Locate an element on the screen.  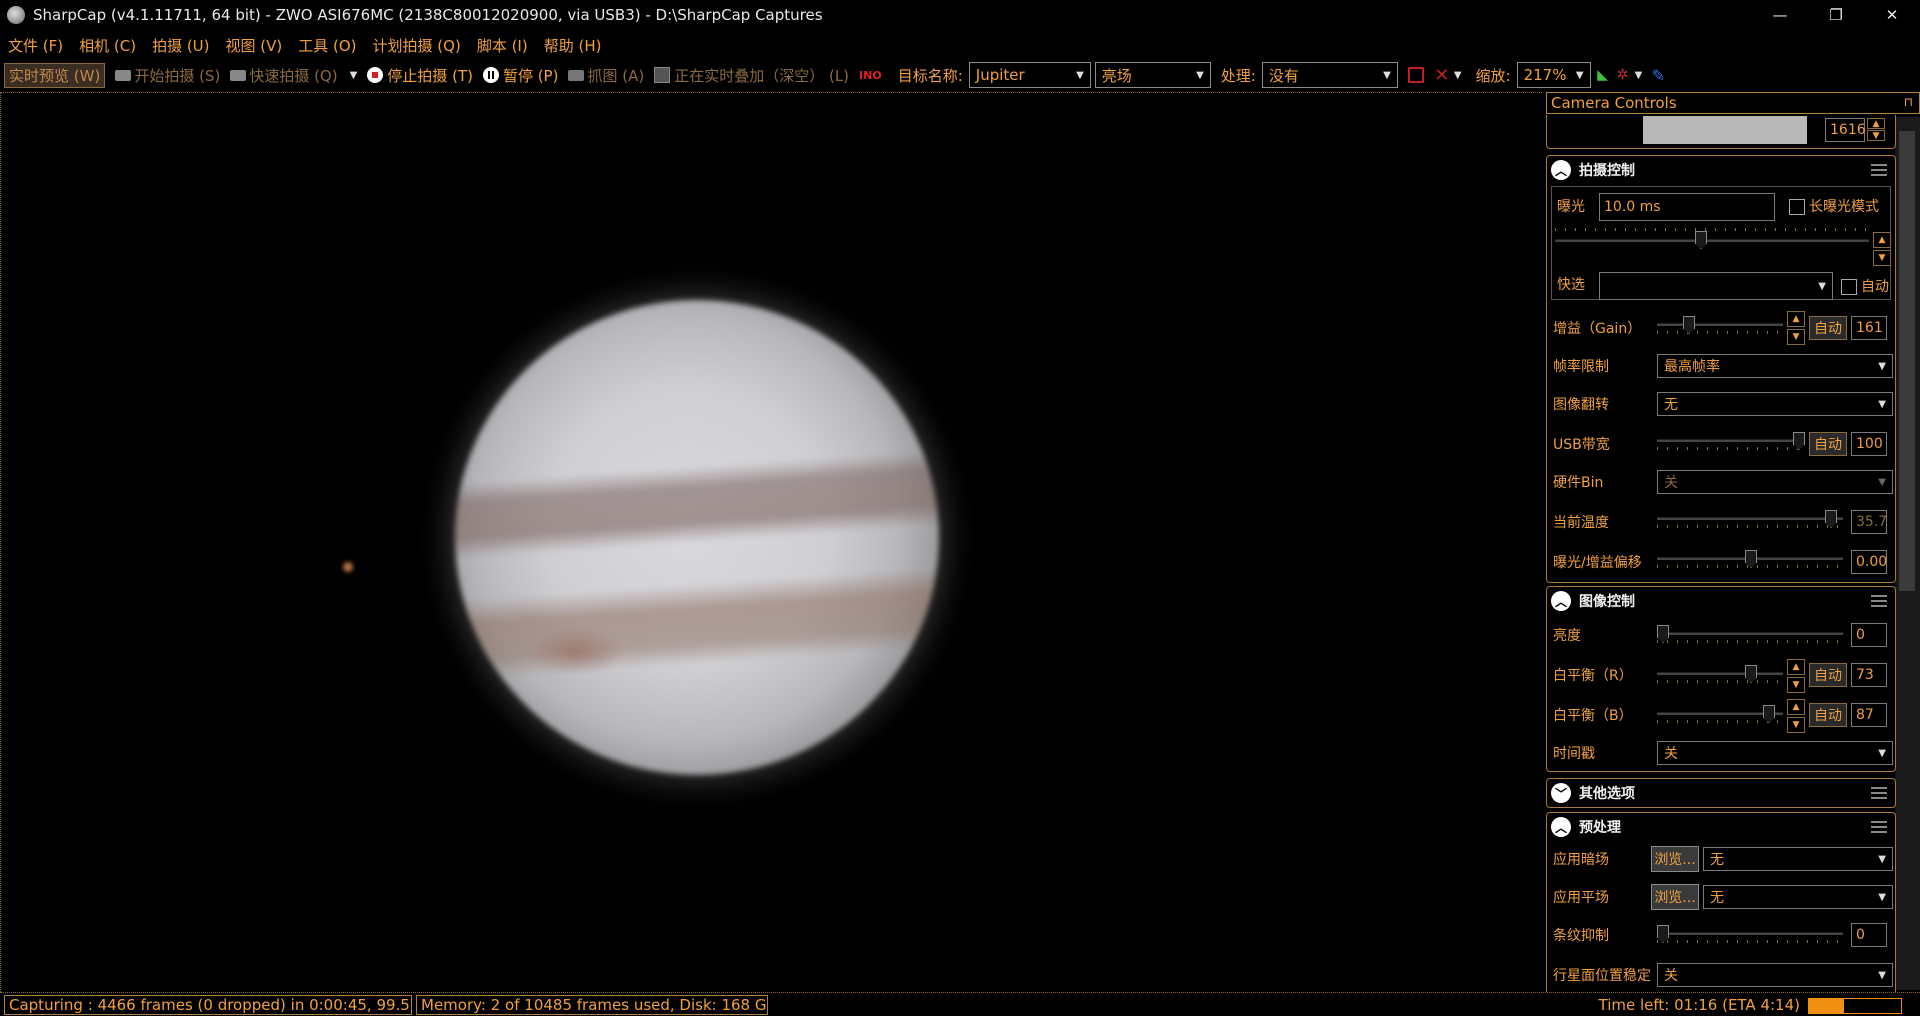
wb-b-slider is located at coordinates (1720, 715).